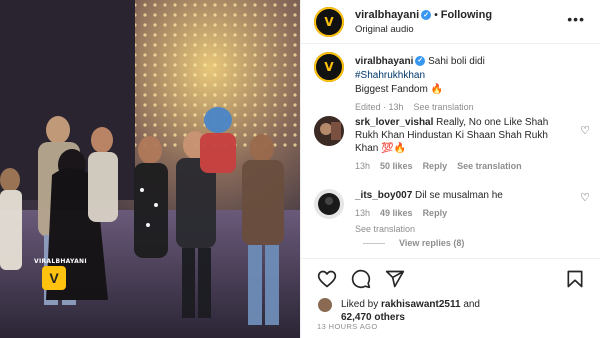 This screenshot has height=338, width=600. Describe the element at coordinates (347, 326) in the screenshot. I see `post-timestamp: 13 HOURS AGO` at that location.